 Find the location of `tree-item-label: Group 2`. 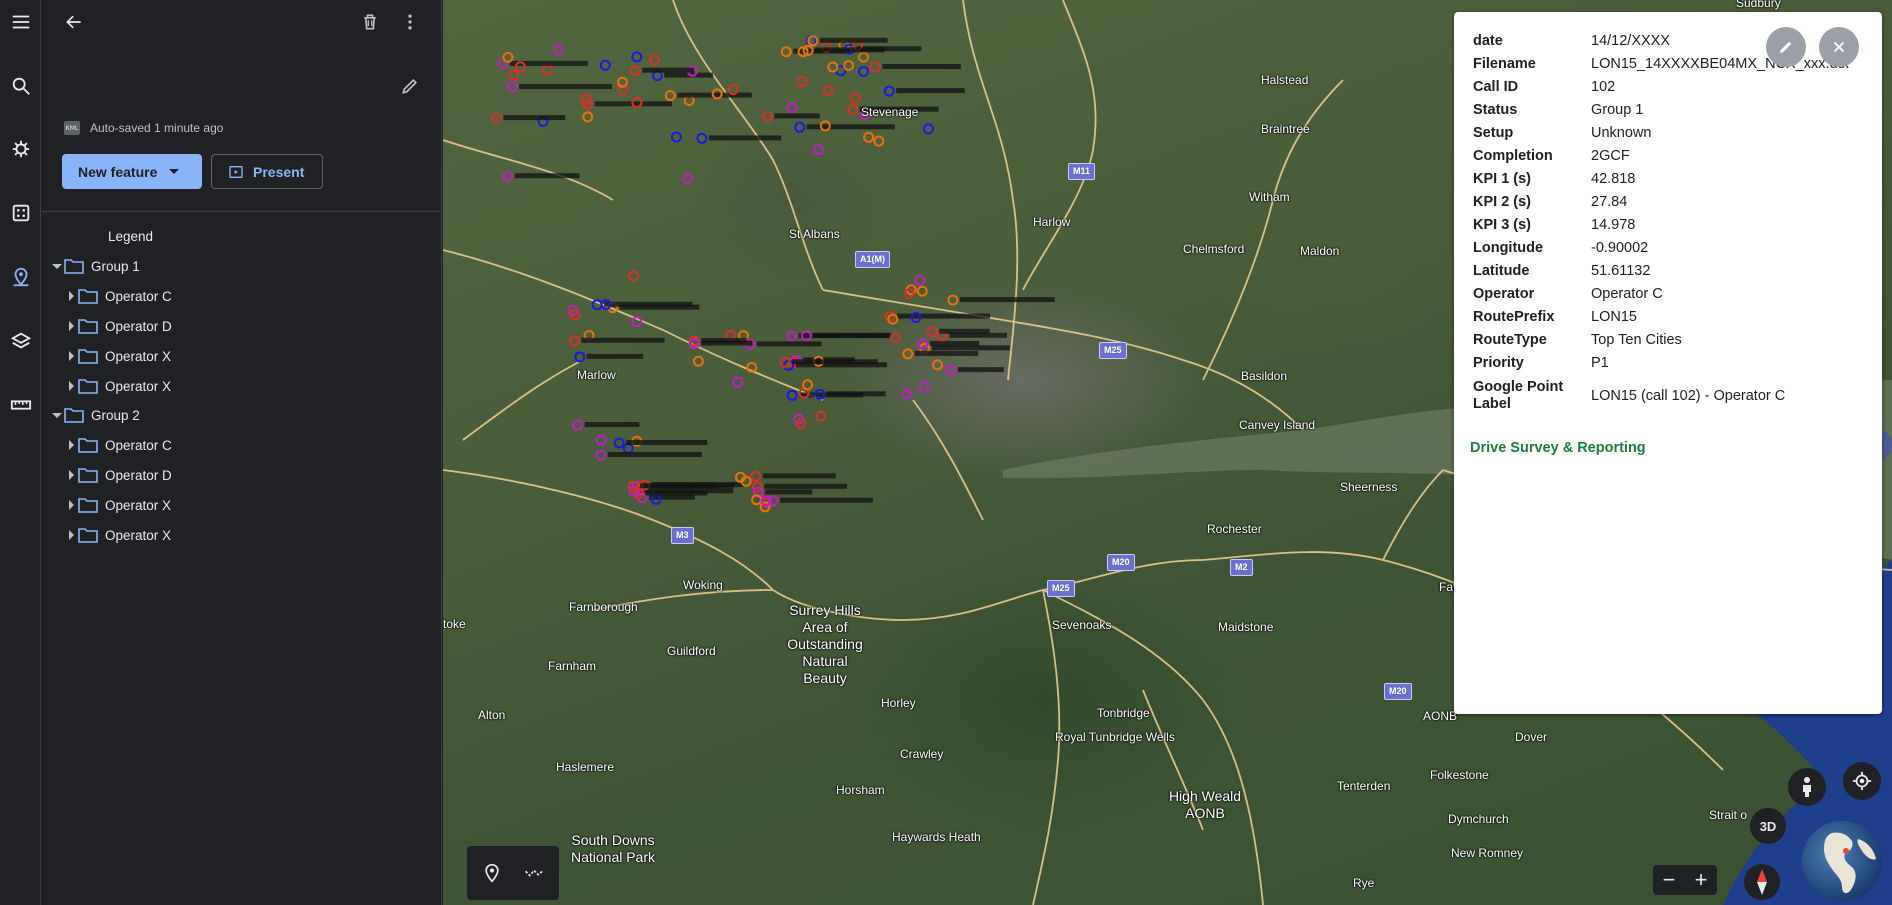

tree-item-label: Group 2 is located at coordinates (115, 415).